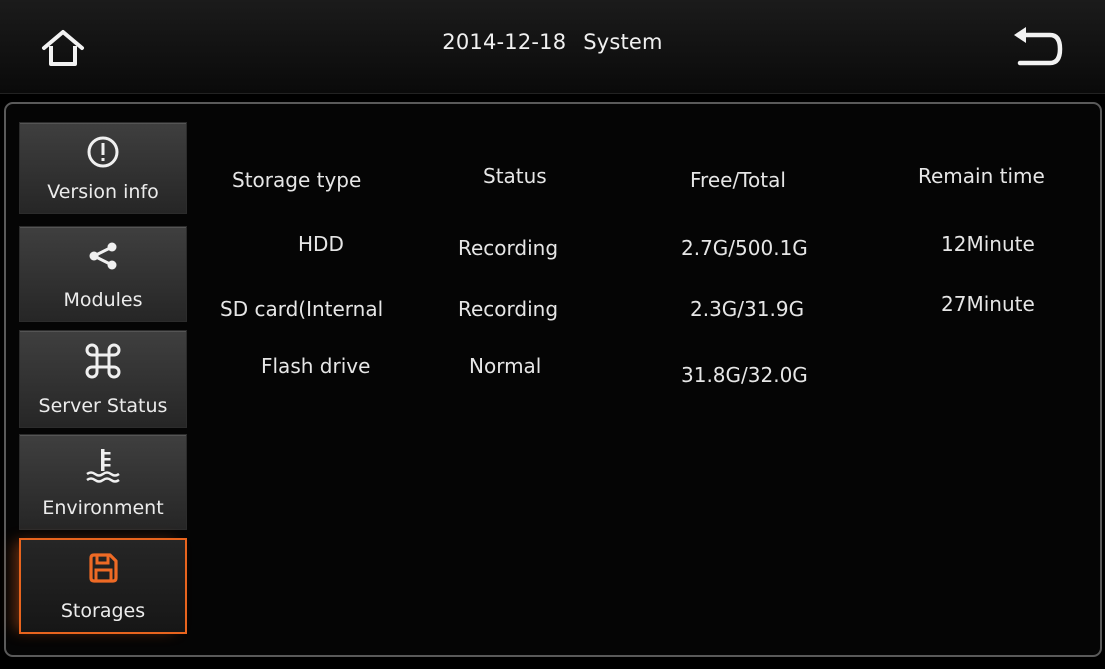 The height and width of the screenshot is (669, 1105). Describe the element at coordinates (321, 244) in the screenshot. I see `table-cell-type: HDD` at that location.